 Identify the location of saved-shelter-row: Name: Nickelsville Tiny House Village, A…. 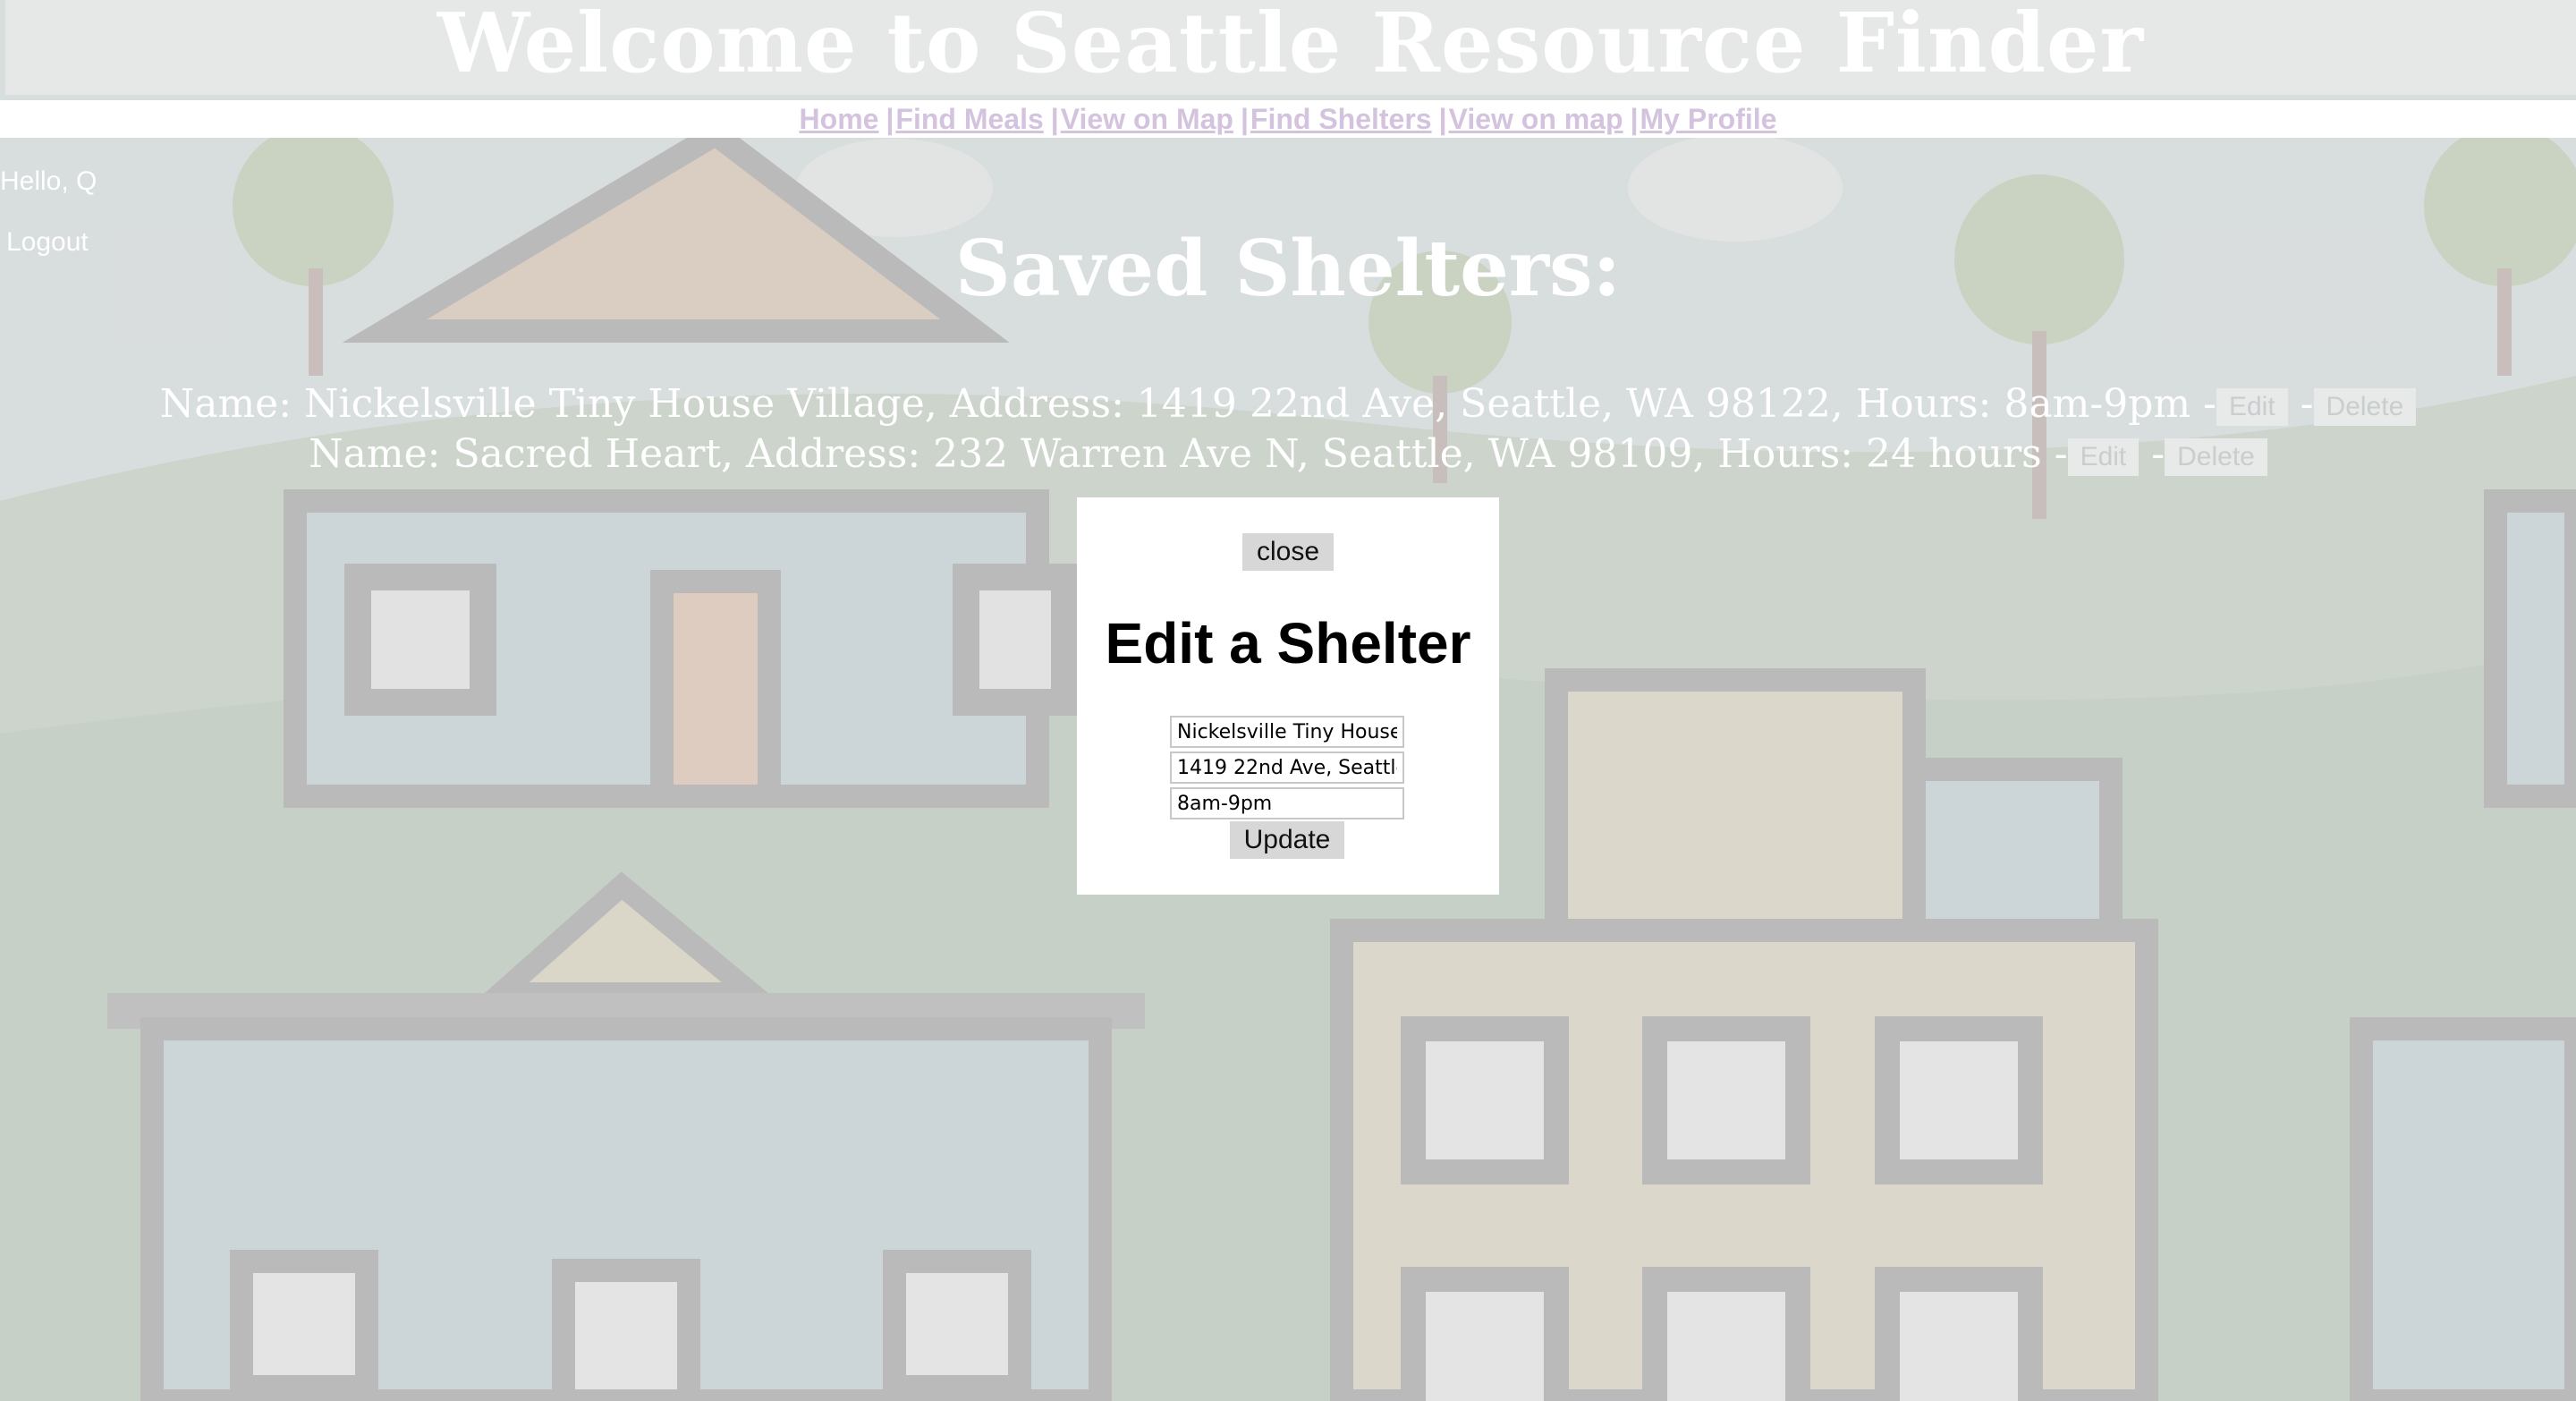
(1288, 404).